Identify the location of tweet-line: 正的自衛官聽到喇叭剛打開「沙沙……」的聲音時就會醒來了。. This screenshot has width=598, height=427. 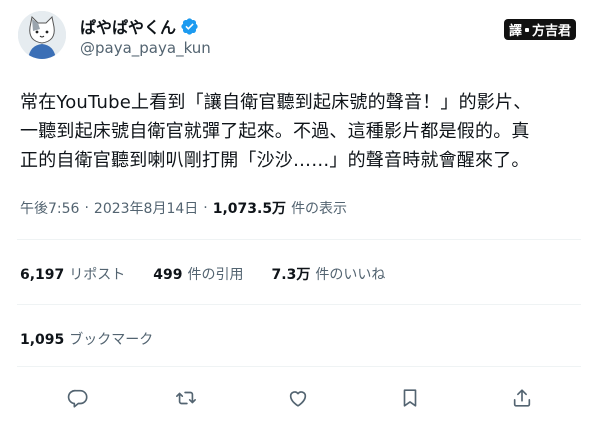
(275, 160).